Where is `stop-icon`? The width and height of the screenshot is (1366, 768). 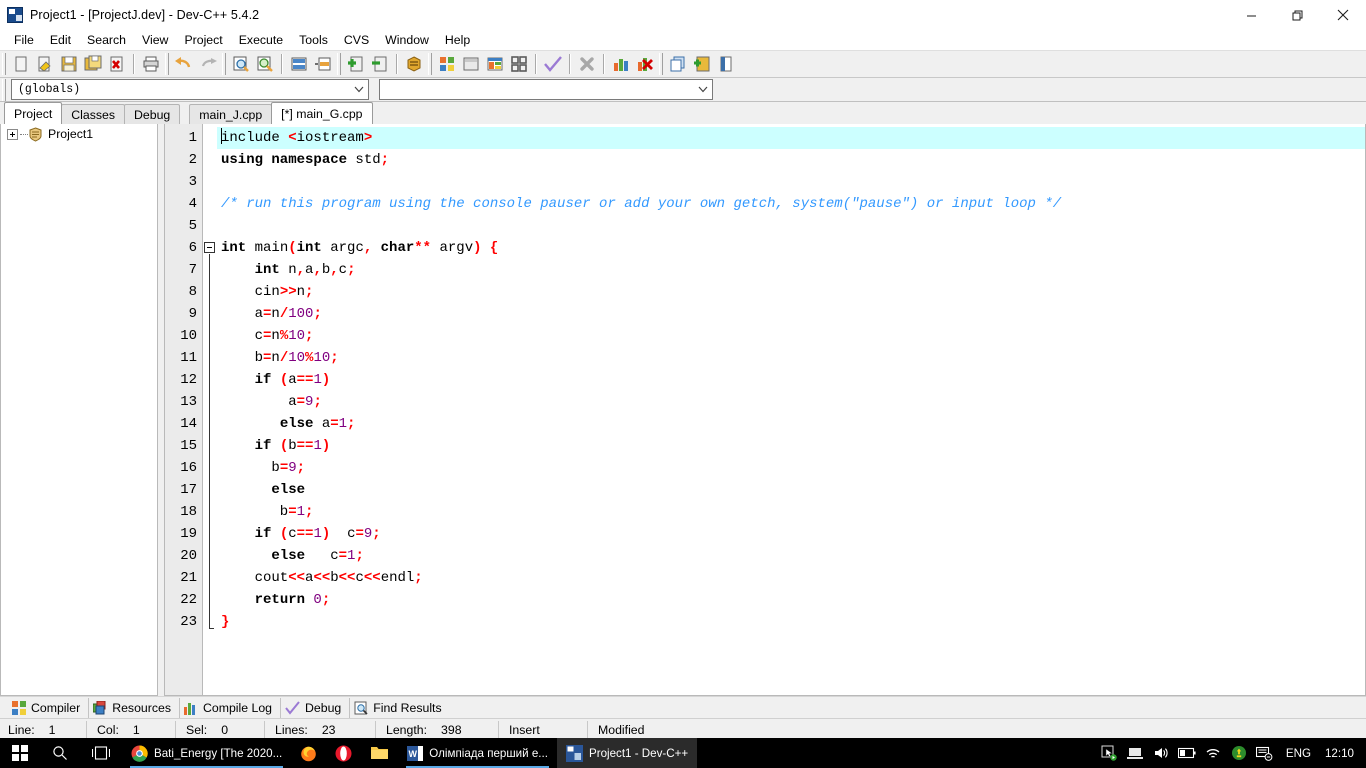 stop-icon is located at coordinates (587, 64).